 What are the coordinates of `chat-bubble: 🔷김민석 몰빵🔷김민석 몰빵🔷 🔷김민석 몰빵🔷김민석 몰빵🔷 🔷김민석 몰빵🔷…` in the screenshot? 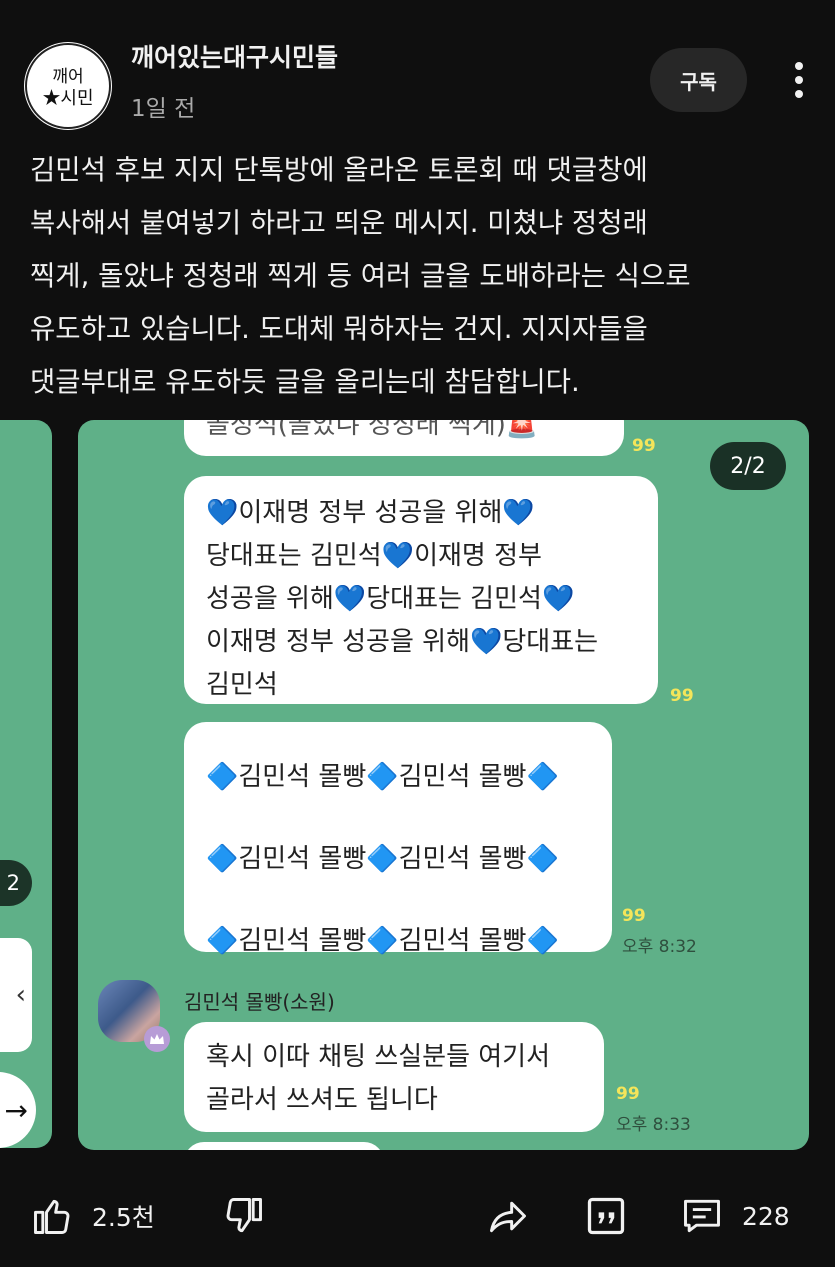 It's located at (398, 839).